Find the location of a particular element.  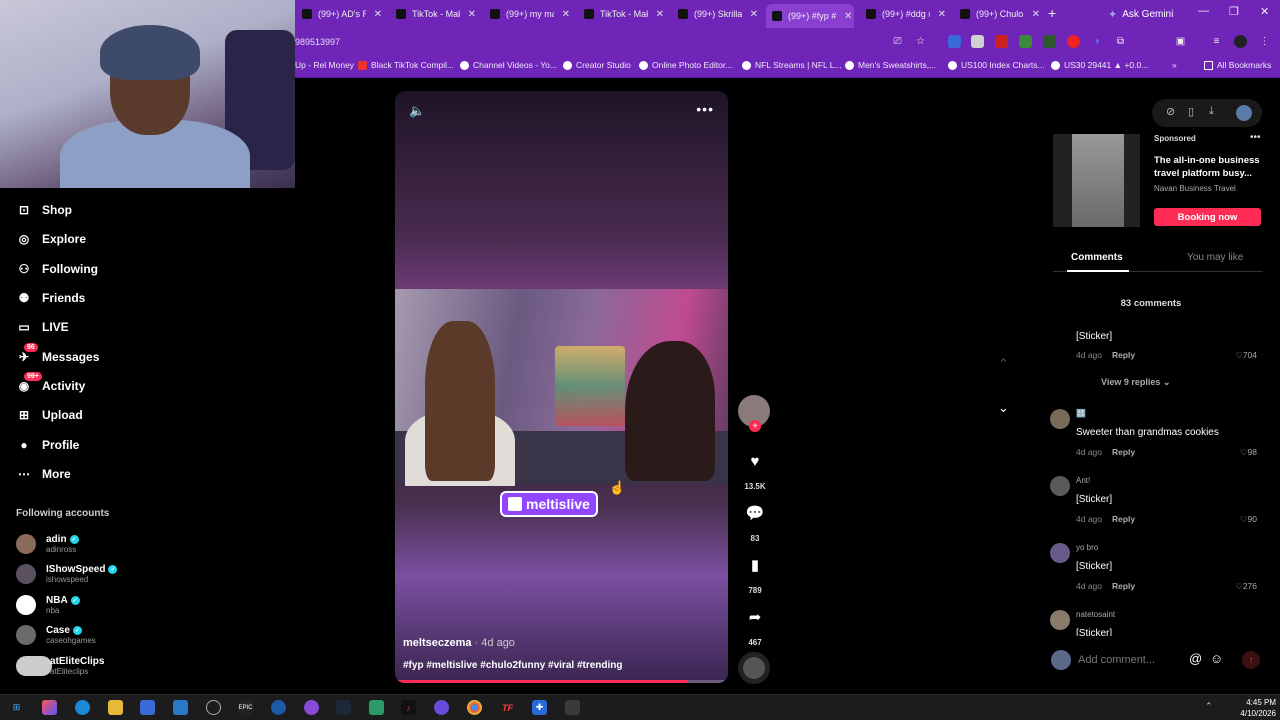

more-options-icon: ••• is located at coordinates (705, 109).